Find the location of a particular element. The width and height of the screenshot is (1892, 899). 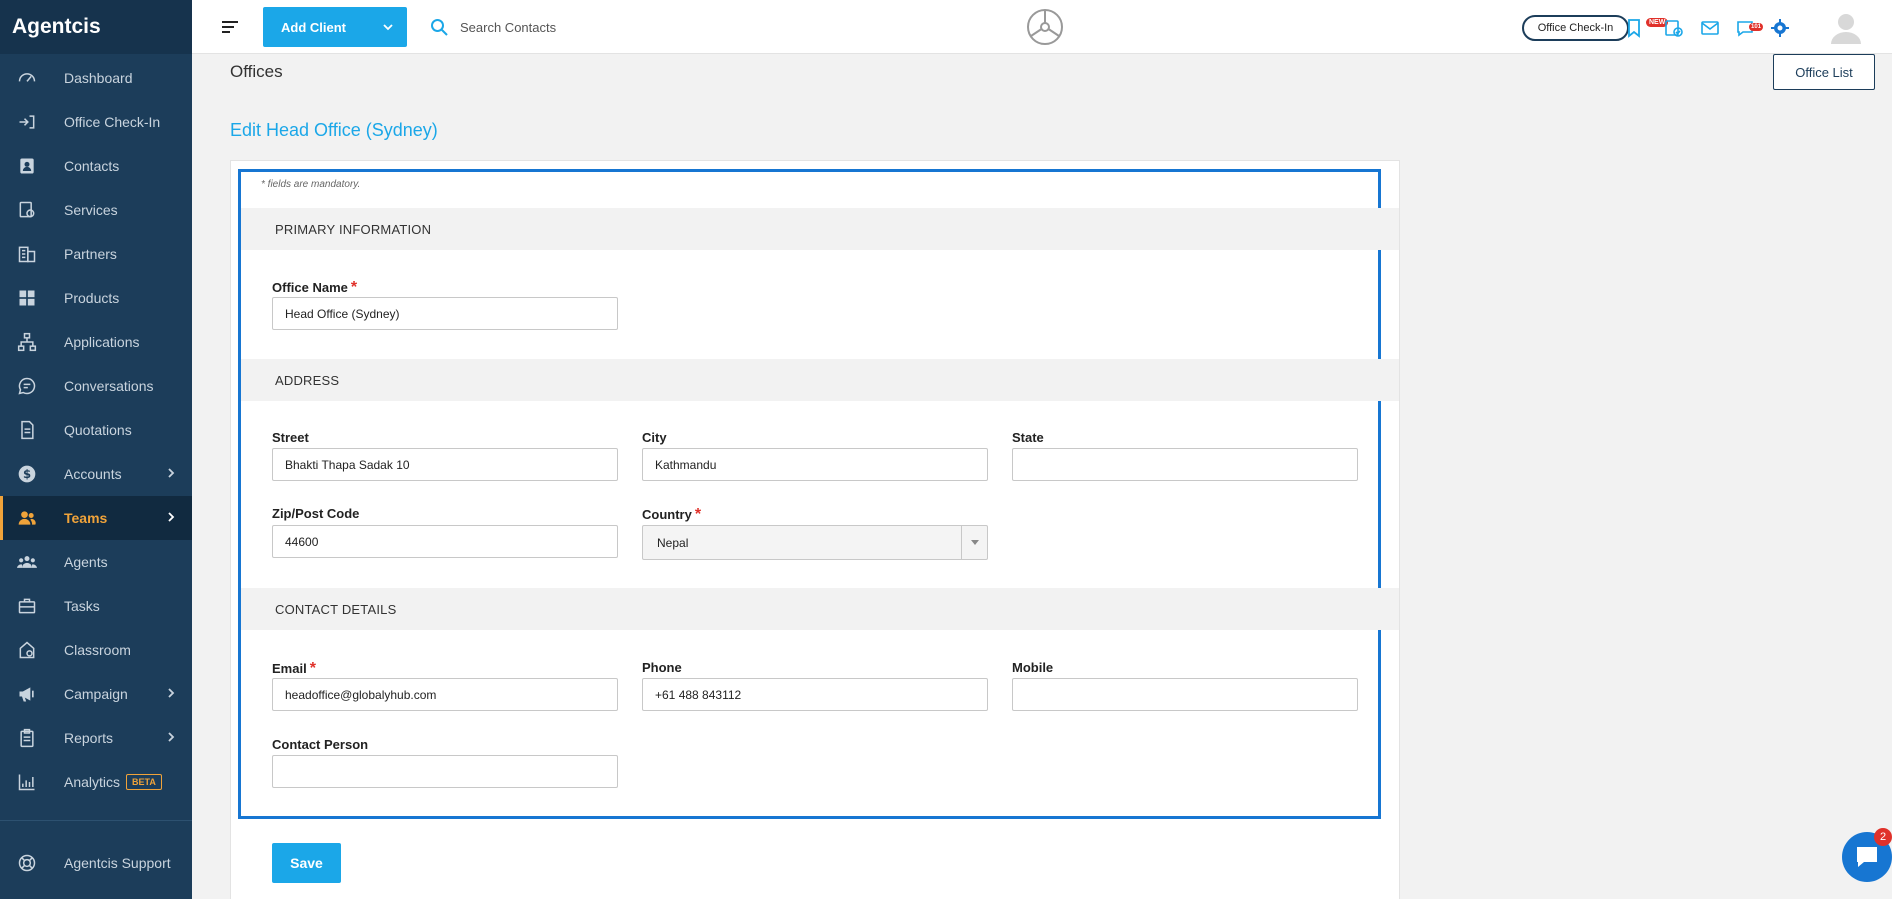

lifebuoy-icon is located at coordinates (27, 863).